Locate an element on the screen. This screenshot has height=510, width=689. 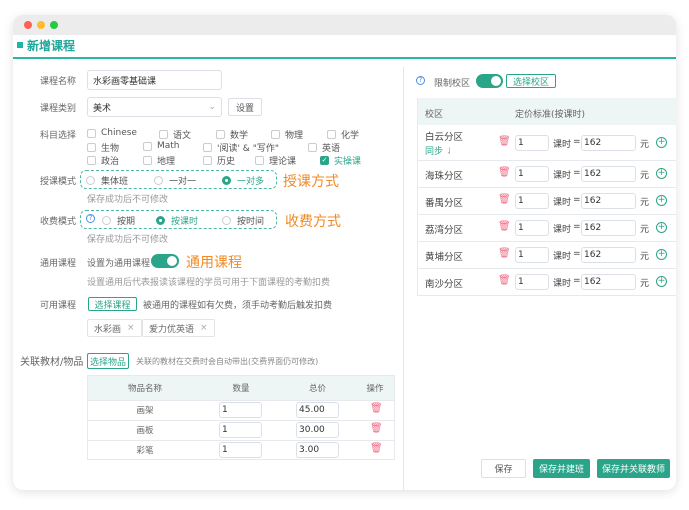
save-and-link-teacher-button: 保存并关联教师 is located at coordinates (633, 468).